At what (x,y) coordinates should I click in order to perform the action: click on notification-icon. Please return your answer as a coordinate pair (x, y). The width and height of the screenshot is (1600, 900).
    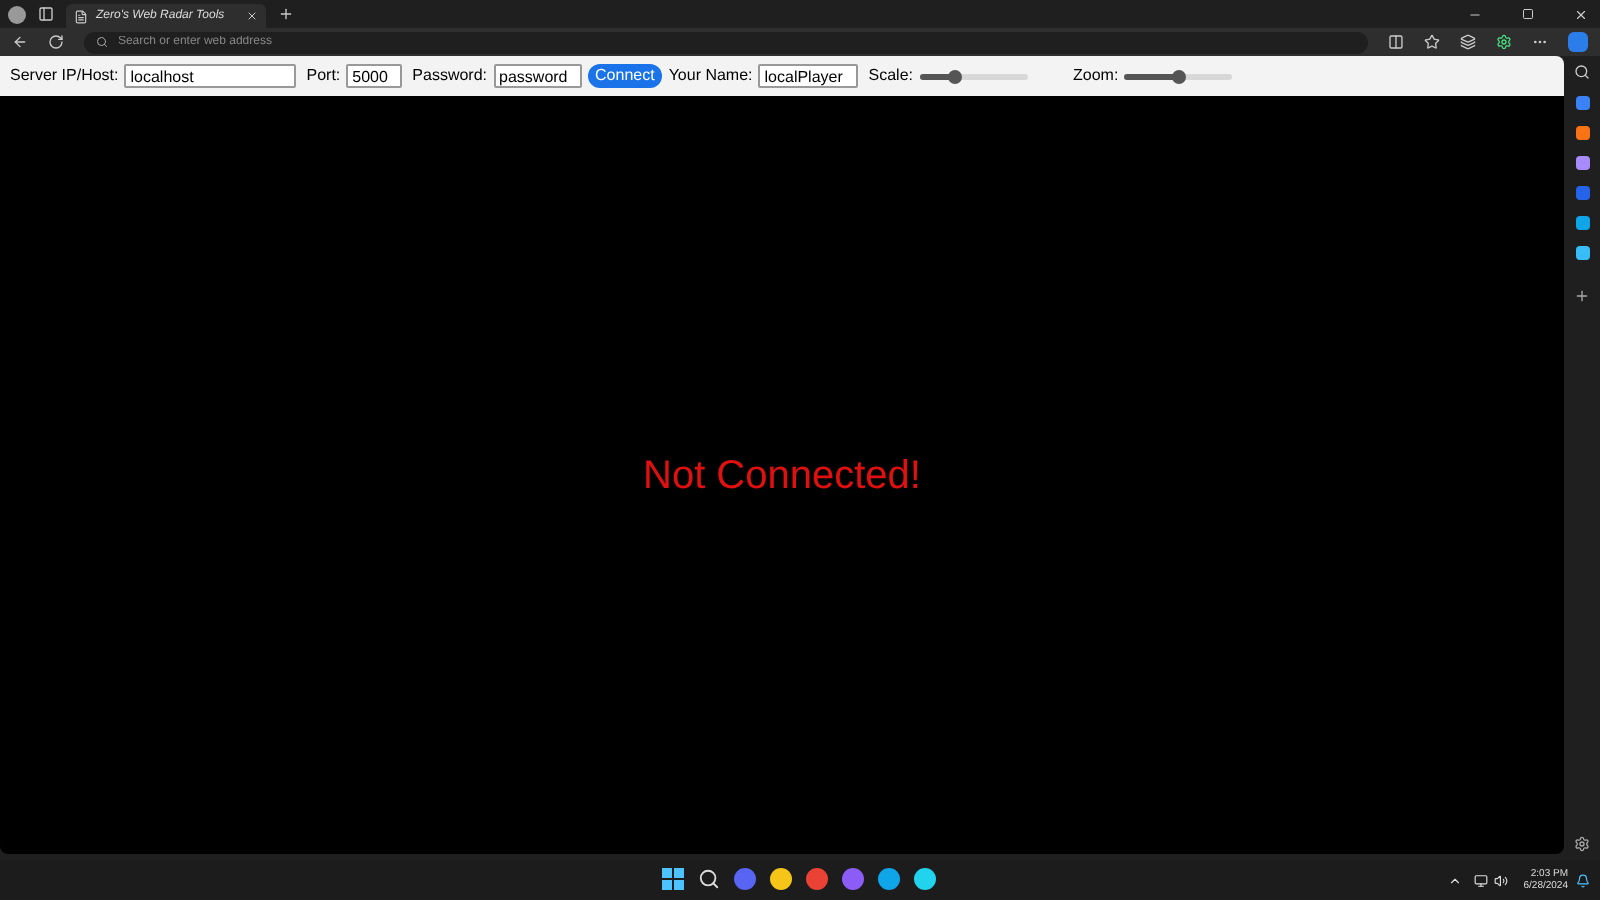
    Looking at the image, I should click on (1583, 880).